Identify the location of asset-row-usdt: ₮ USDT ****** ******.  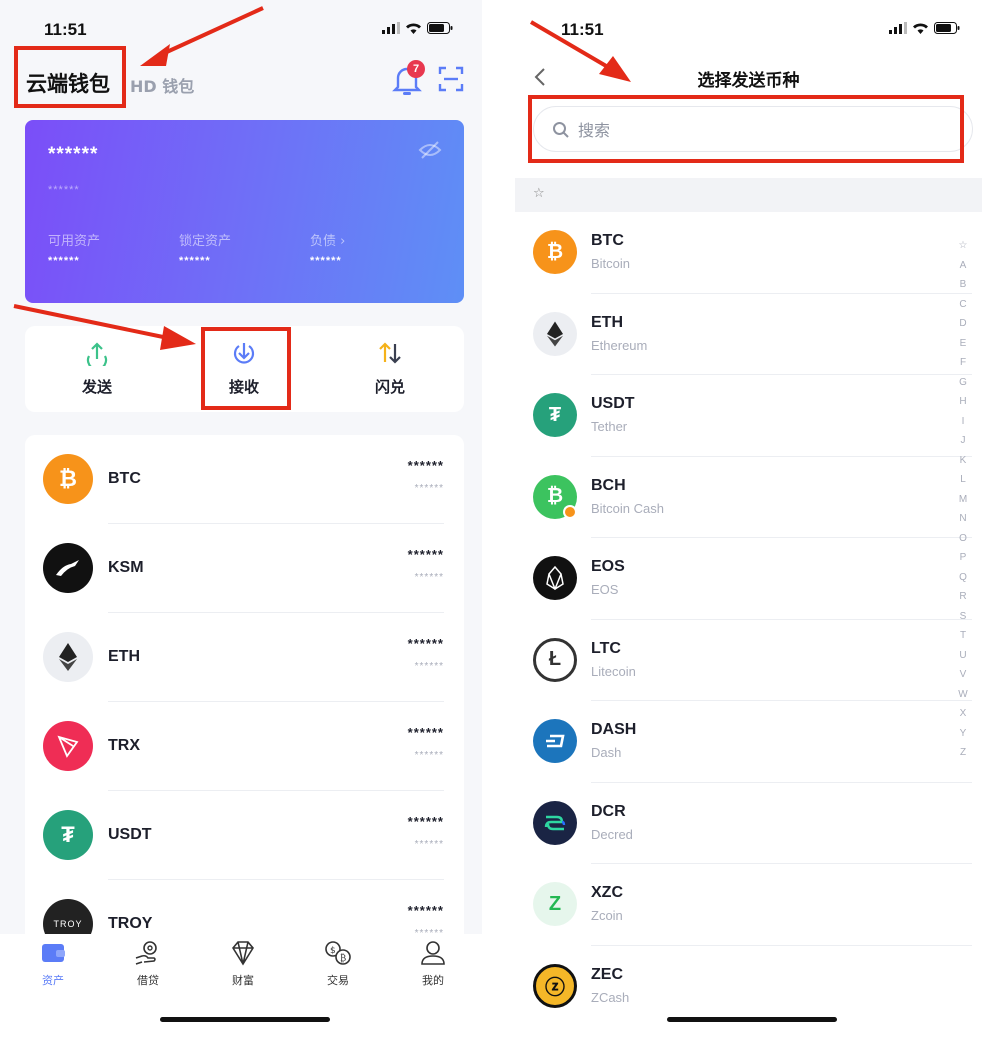
(244, 835).